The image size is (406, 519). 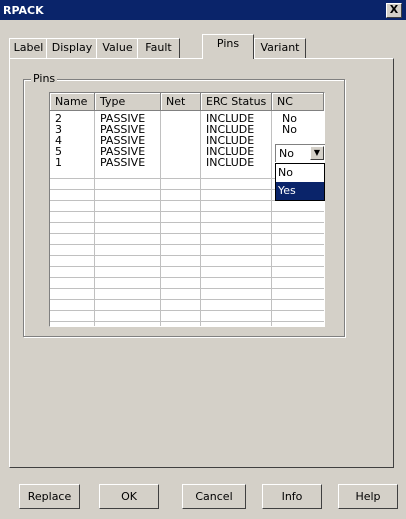 I want to click on nc-option-no: No, so click(x=300, y=173).